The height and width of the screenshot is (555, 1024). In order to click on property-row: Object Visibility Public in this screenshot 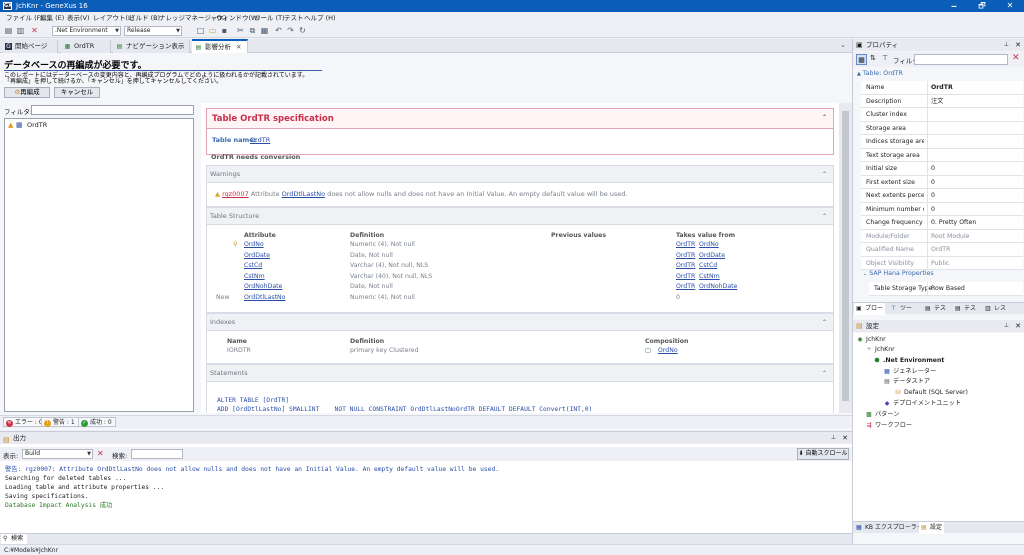, I will do `click(942, 263)`.